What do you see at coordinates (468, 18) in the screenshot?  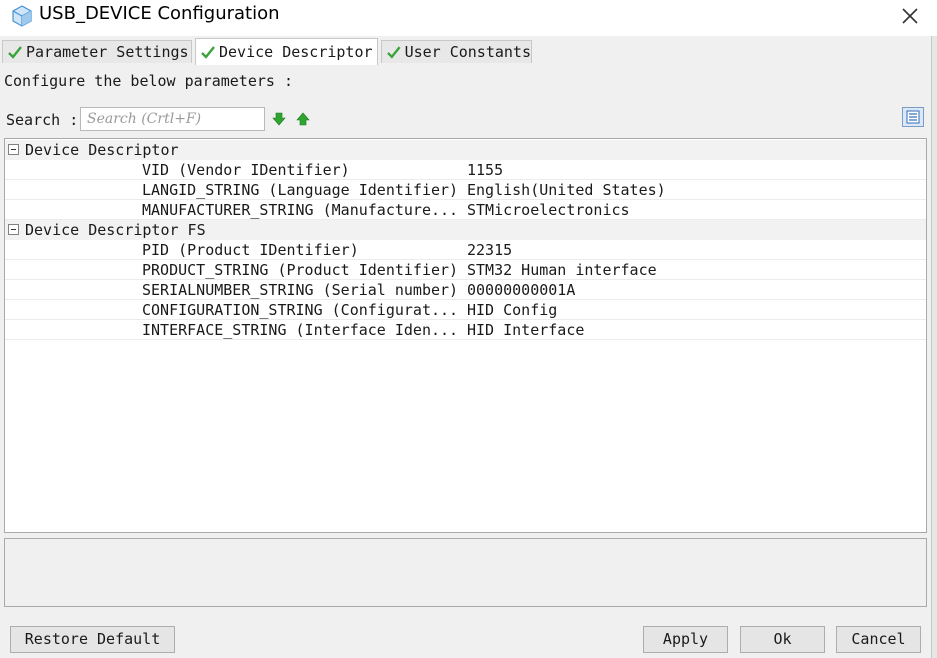 I see `title-bar: USB_DEVICE Configuration` at bounding box center [468, 18].